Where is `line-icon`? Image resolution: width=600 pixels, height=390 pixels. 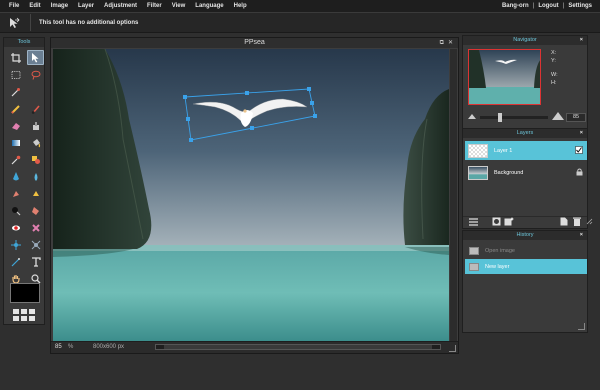 line-icon is located at coordinates (15, 261).